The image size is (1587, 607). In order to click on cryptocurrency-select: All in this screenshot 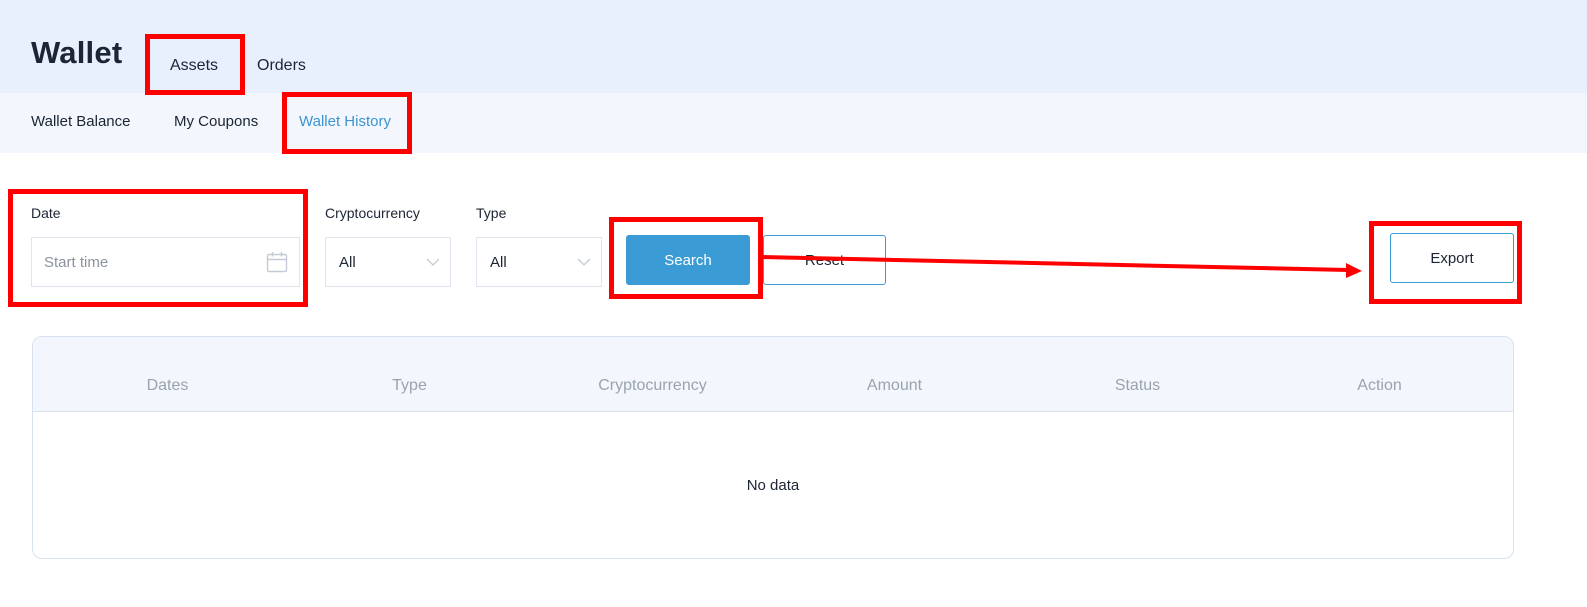, I will do `click(388, 262)`.